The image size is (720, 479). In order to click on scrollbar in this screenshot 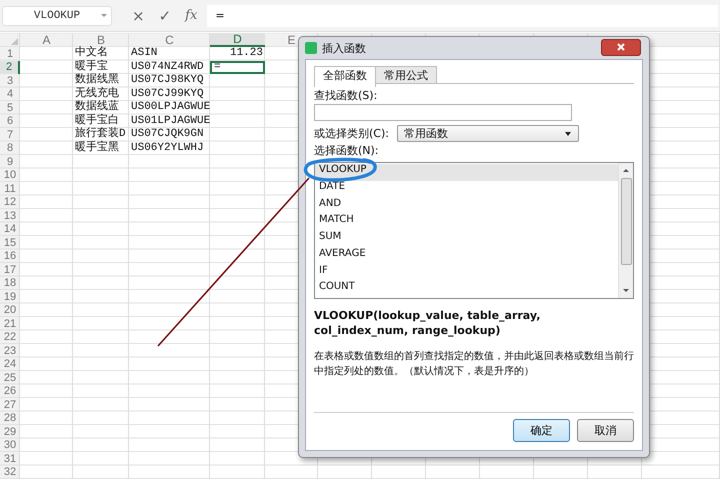, I will do `click(625, 230)`.